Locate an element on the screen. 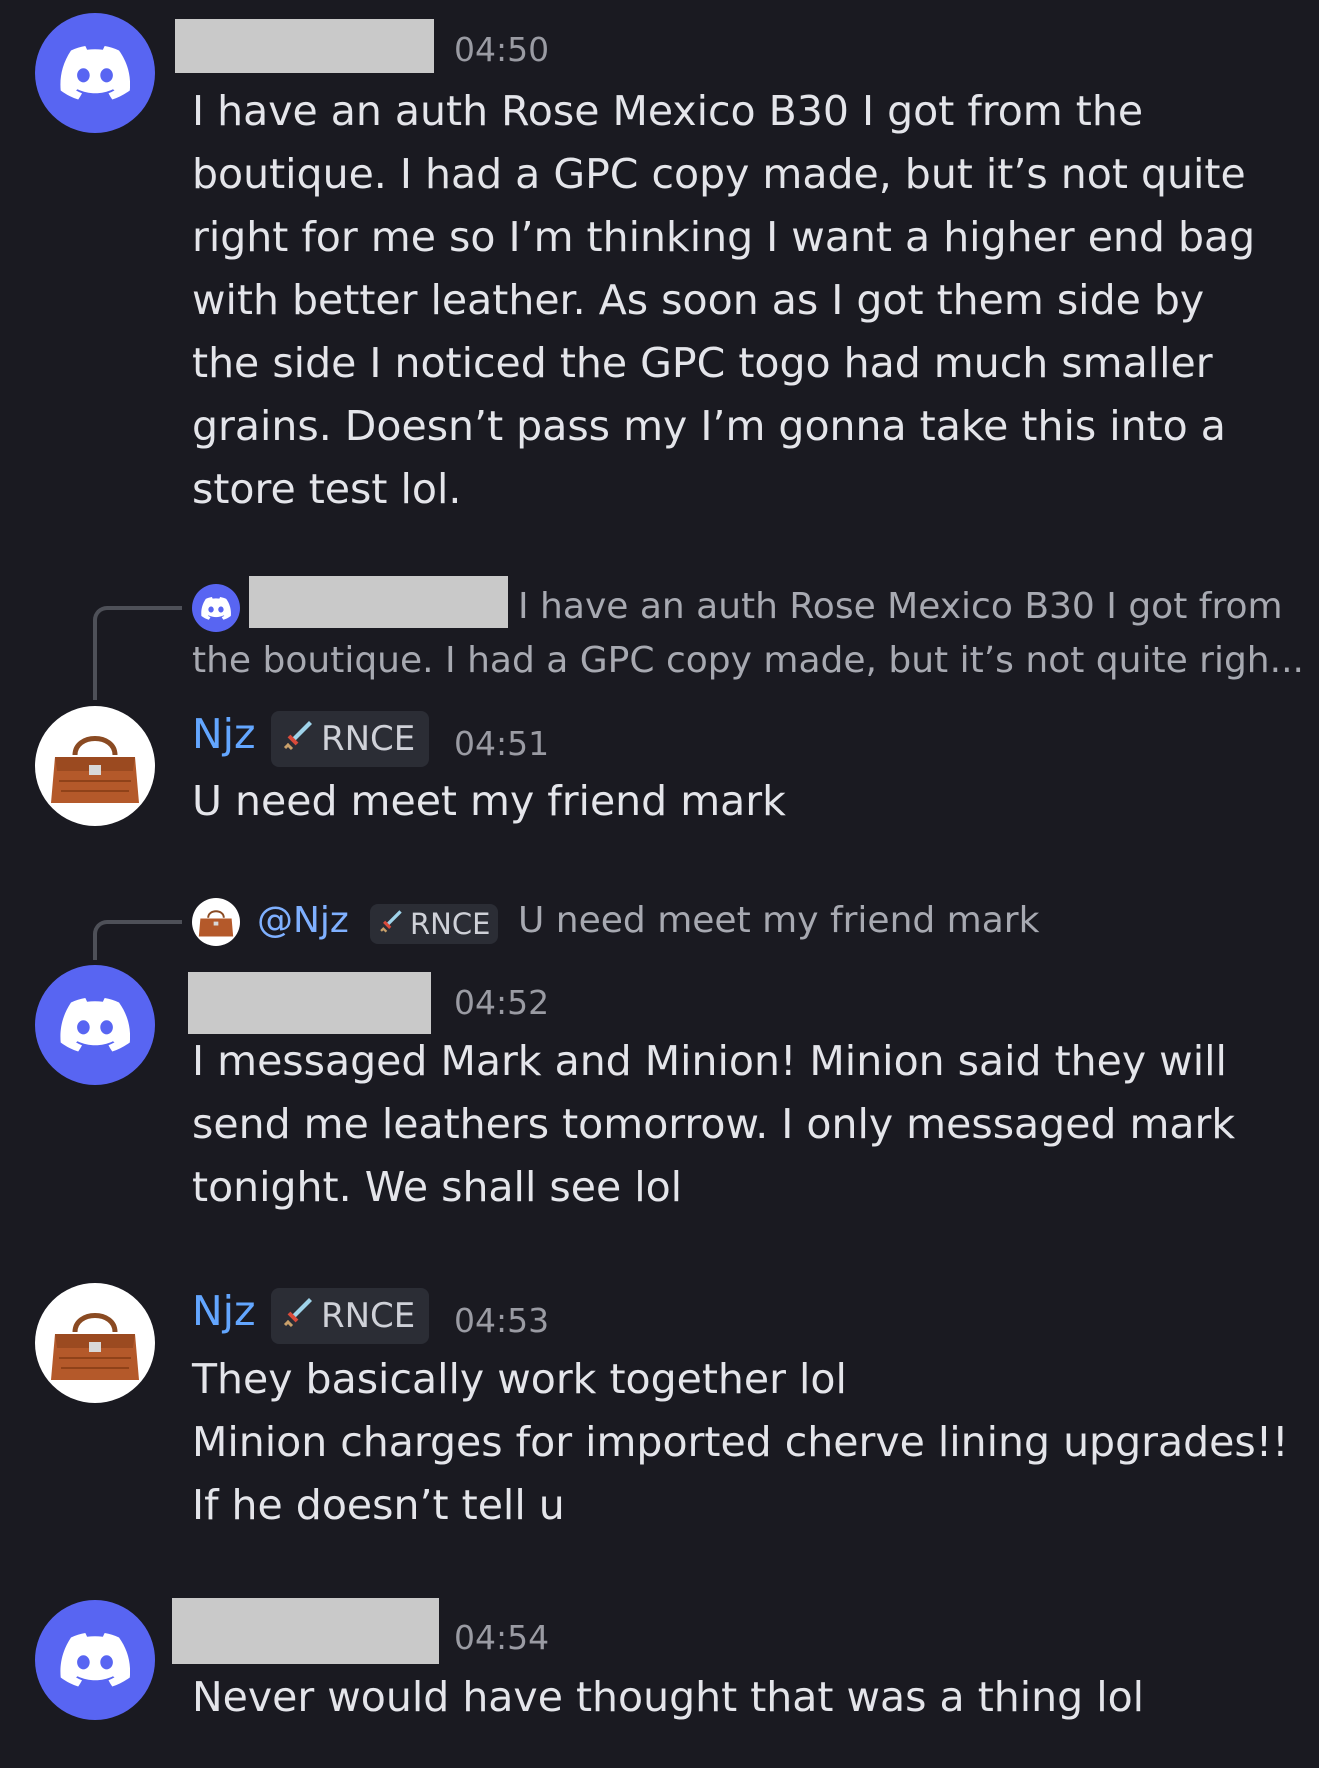 The image size is (1319, 1768). reply-mention: @Njz is located at coordinates (303, 920).